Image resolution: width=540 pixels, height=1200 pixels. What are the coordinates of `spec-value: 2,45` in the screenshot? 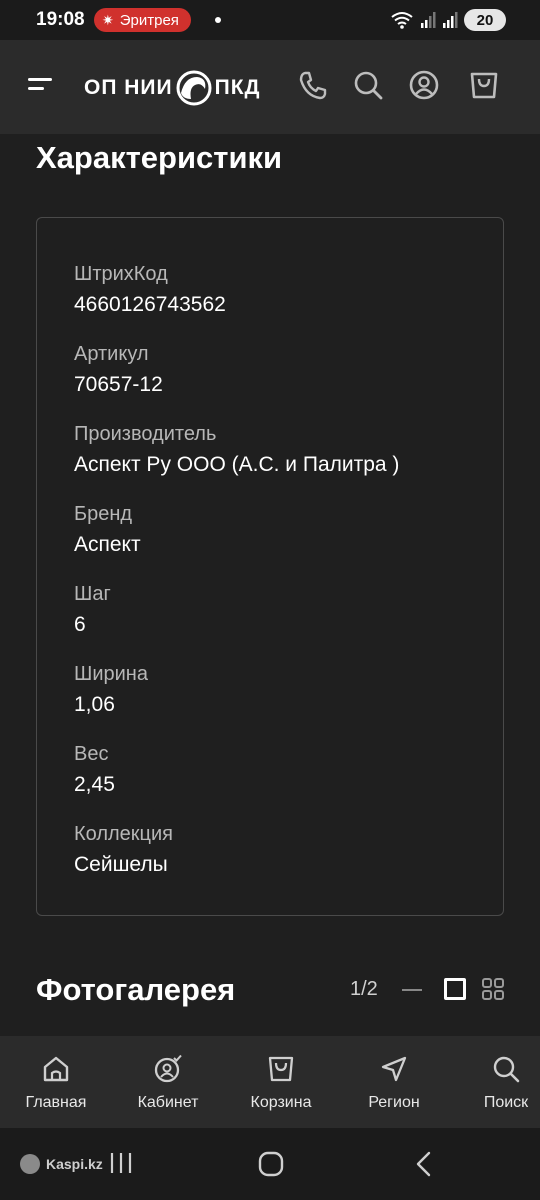 It's located at (94, 784).